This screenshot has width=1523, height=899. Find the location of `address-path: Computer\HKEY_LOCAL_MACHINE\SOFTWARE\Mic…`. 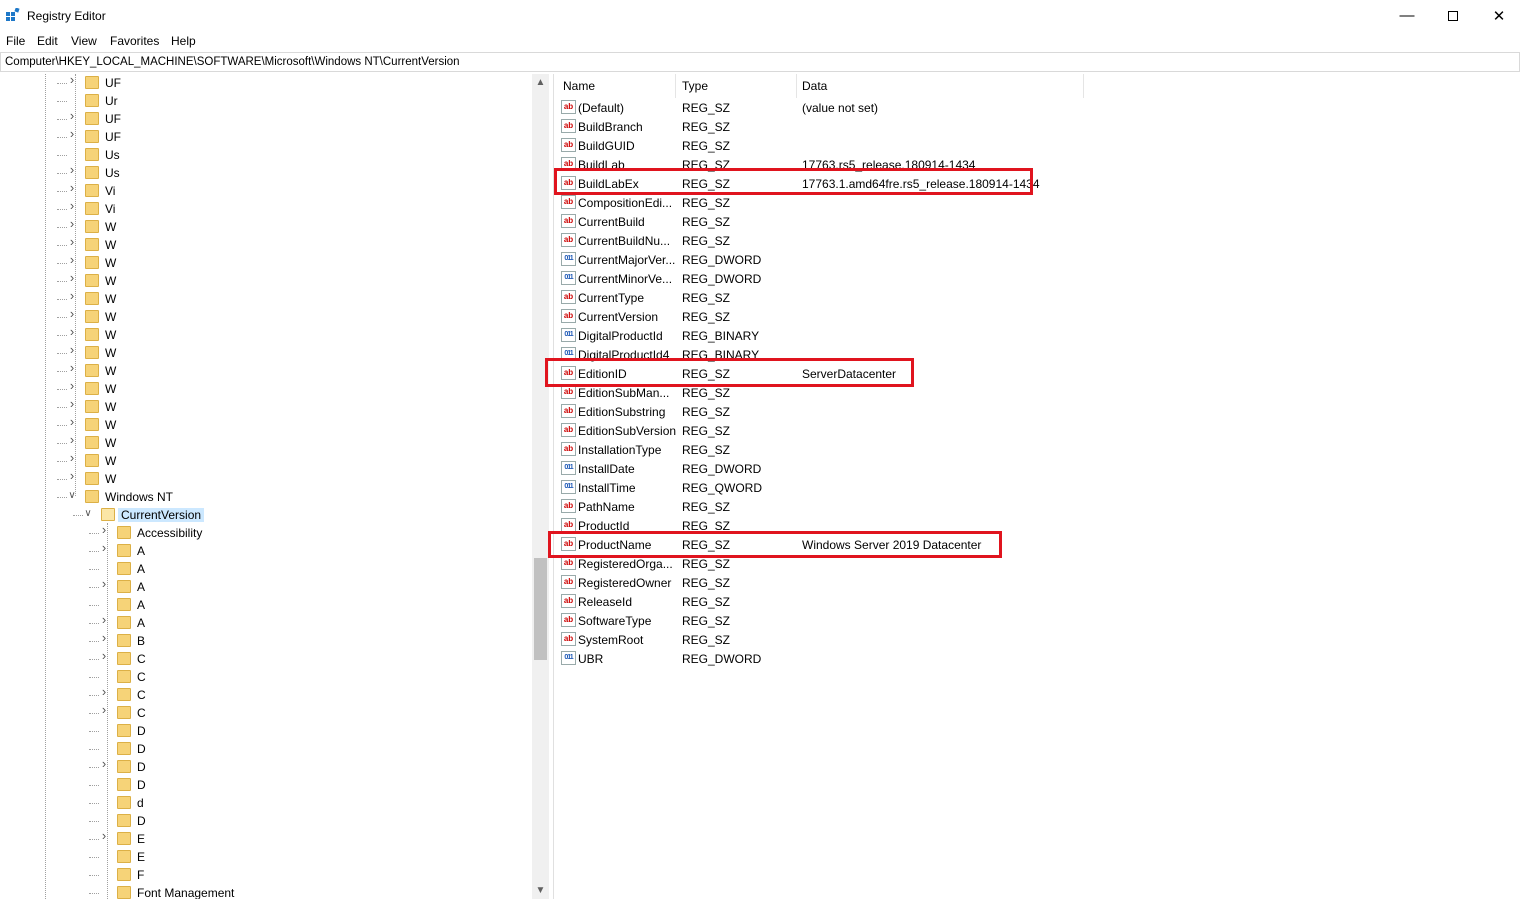

address-path: Computer\HKEY_LOCAL_MACHINE\SOFTWARE\Mic… is located at coordinates (232, 62).